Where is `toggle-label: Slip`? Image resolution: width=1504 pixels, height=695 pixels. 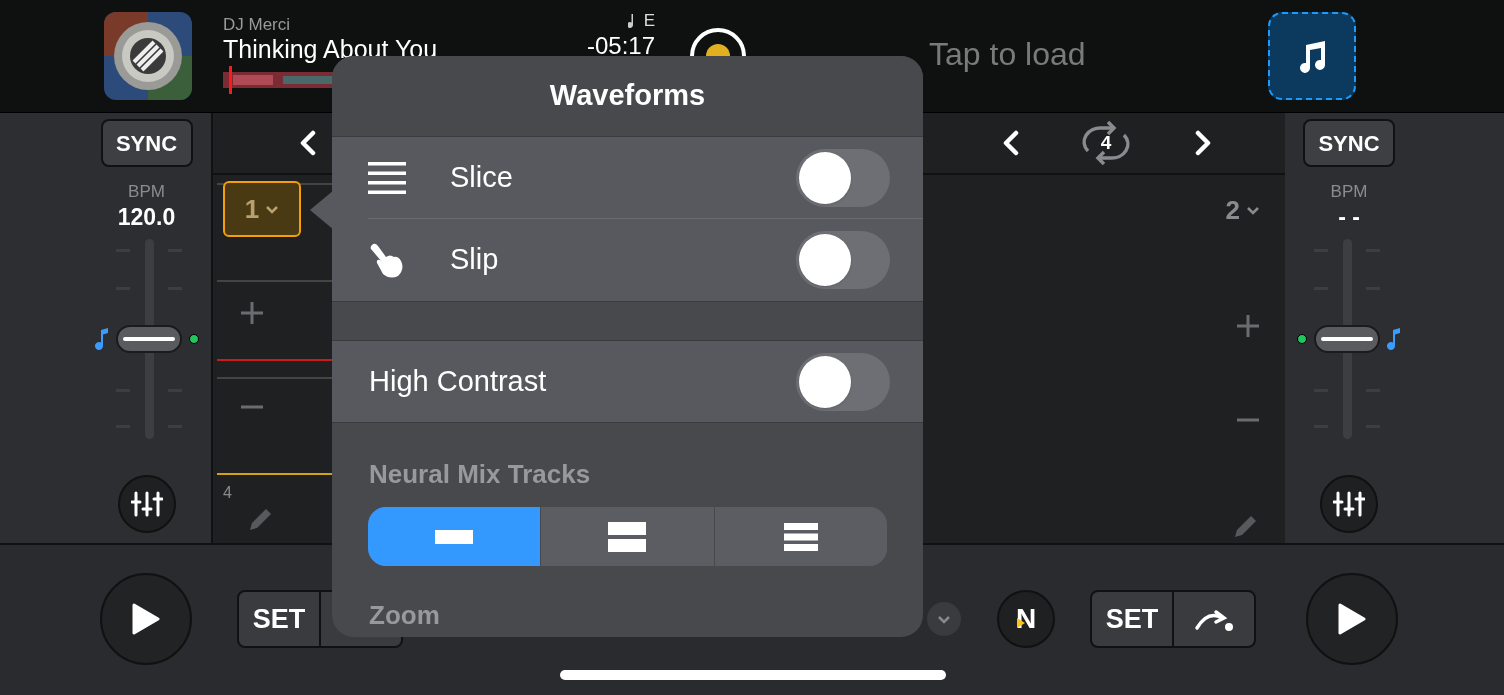 toggle-label: Slip is located at coordinates (475, 260).